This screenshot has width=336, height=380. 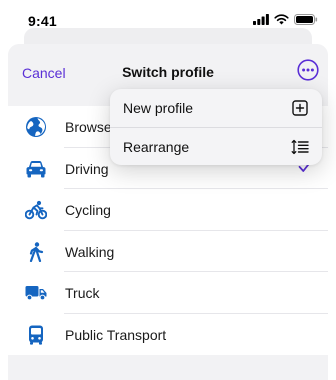 I want to click on truck-icon, so click(x=36, y=293).